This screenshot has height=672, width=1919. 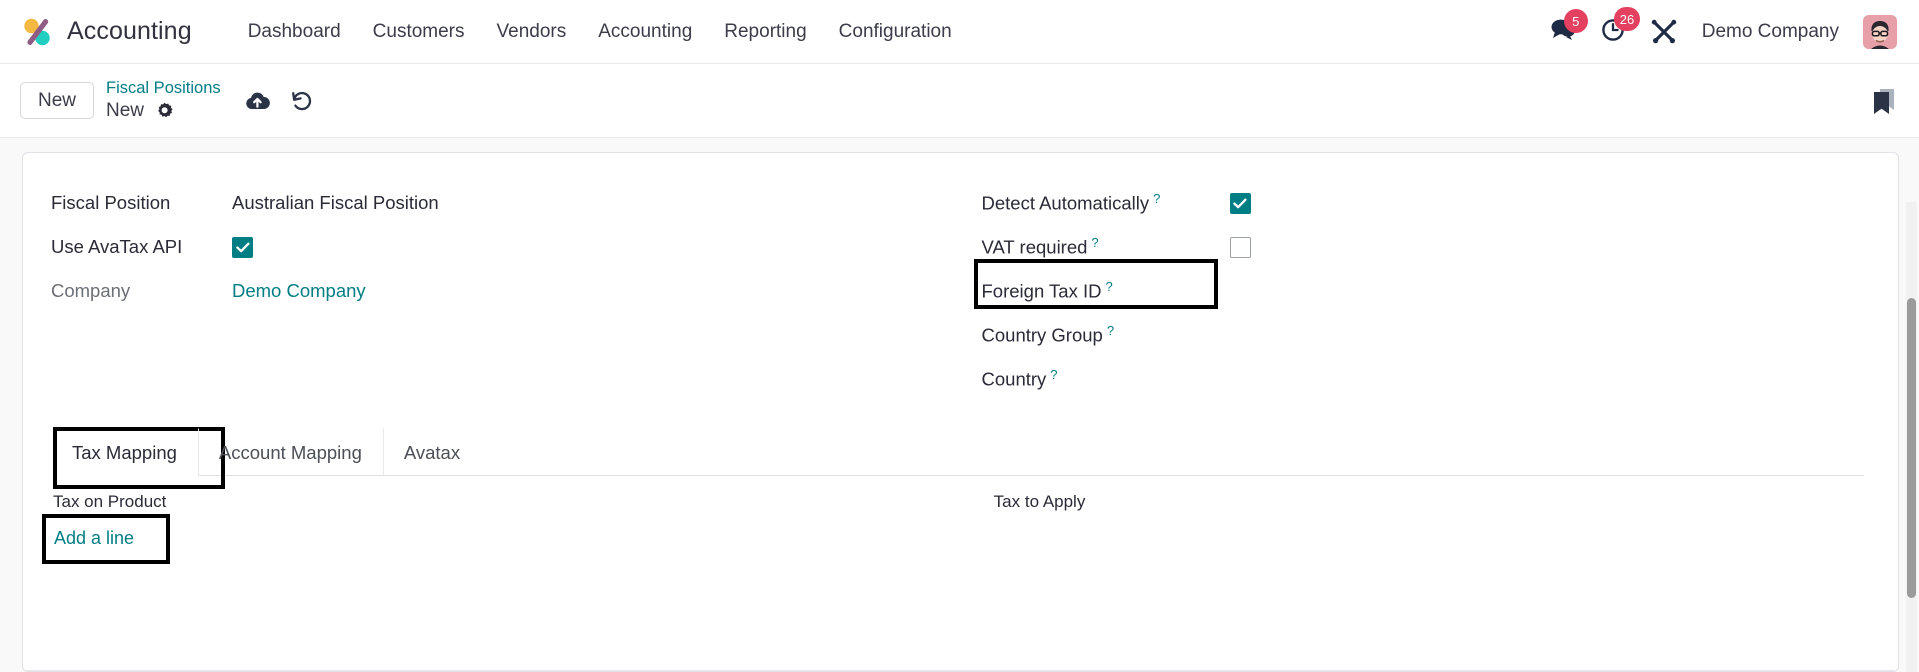 What do you see at coordinates (895, 32) in the screenshot?
I see `menu-item-configuration: Configuration` at bounding box center [895, 32].